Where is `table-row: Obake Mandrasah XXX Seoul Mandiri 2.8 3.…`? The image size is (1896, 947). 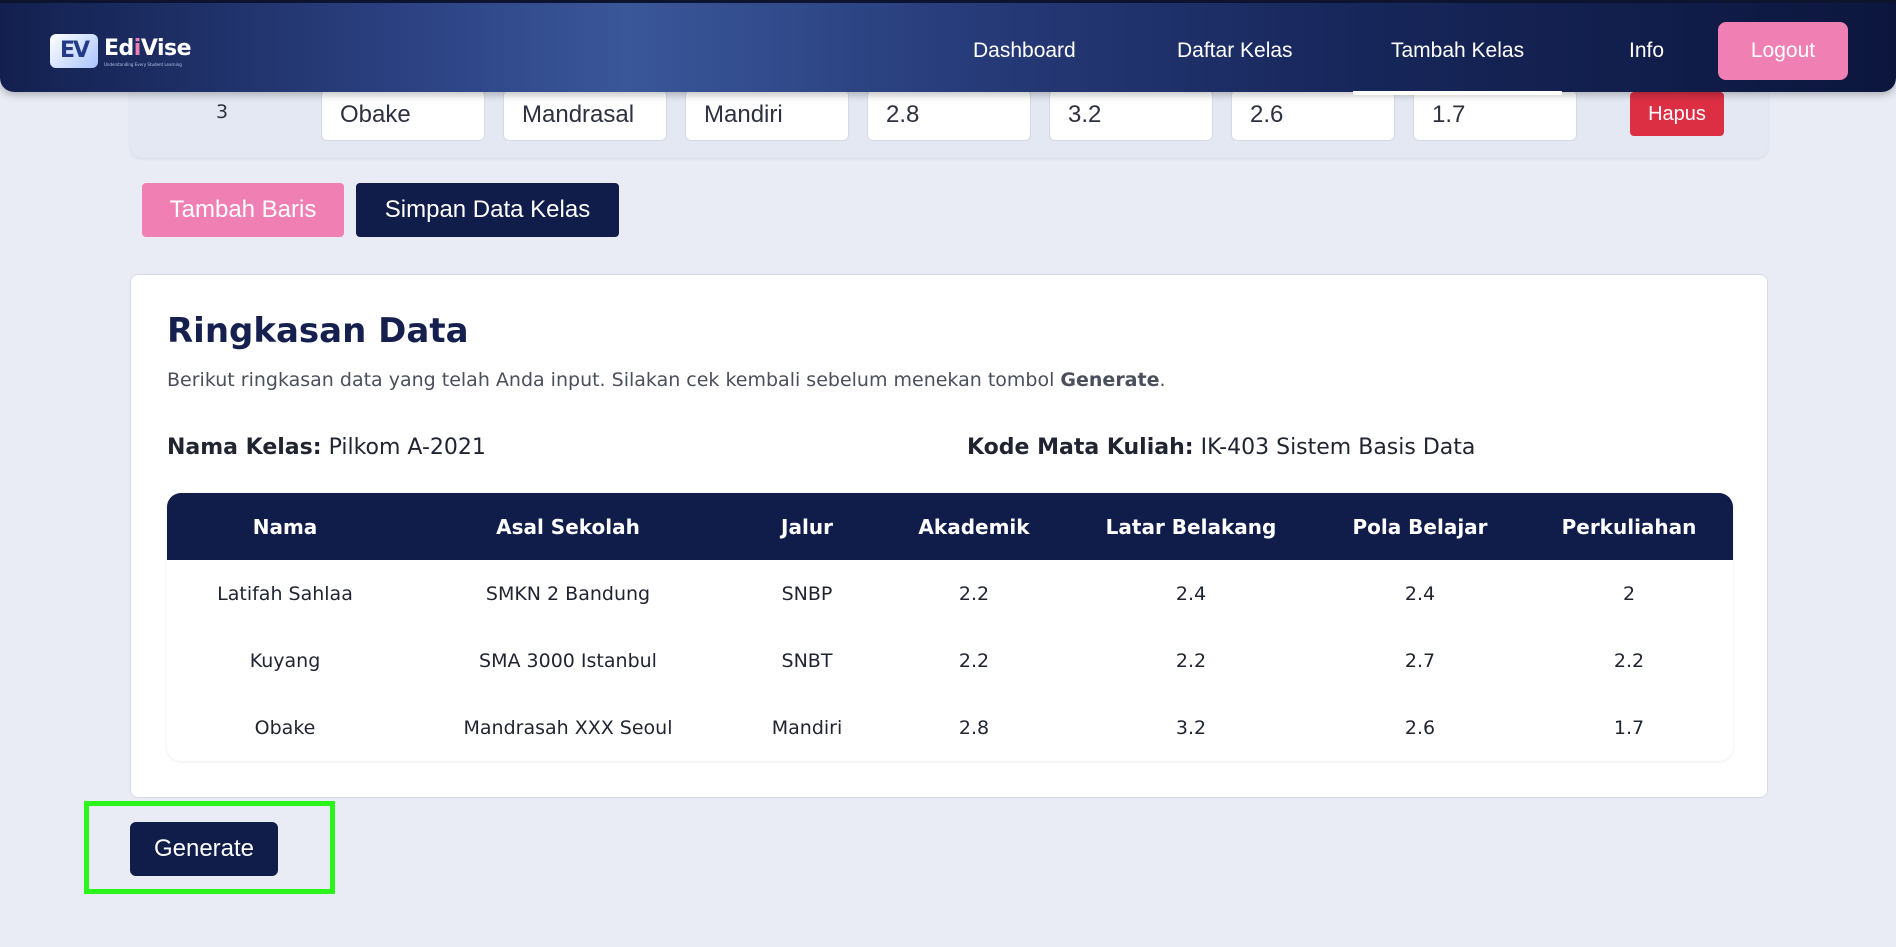 table-row: Obake Mandrasah XXX Seoul Mandiri 2.8 3.… is located at coordinates (950, 727).